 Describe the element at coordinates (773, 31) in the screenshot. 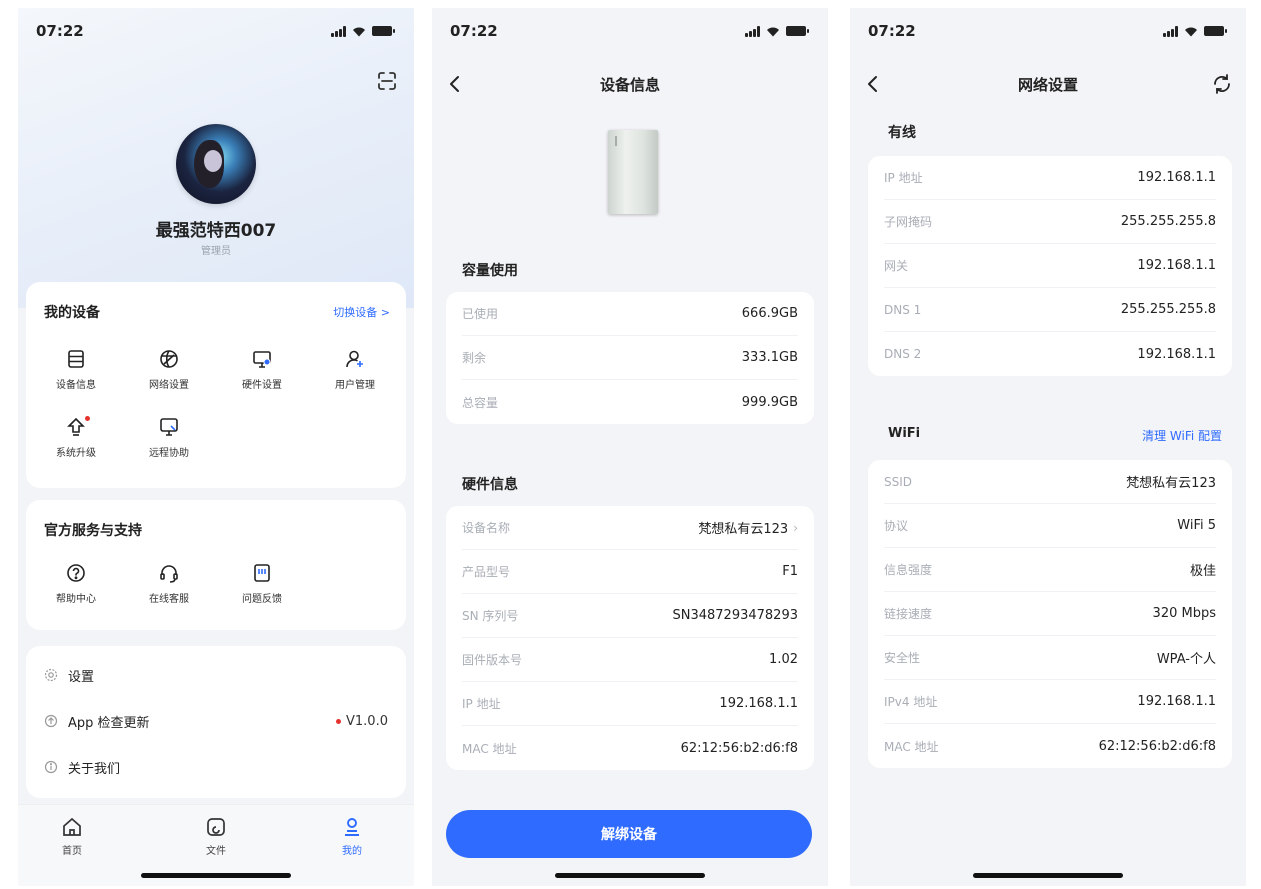

I see `wifi-icon` at that location.